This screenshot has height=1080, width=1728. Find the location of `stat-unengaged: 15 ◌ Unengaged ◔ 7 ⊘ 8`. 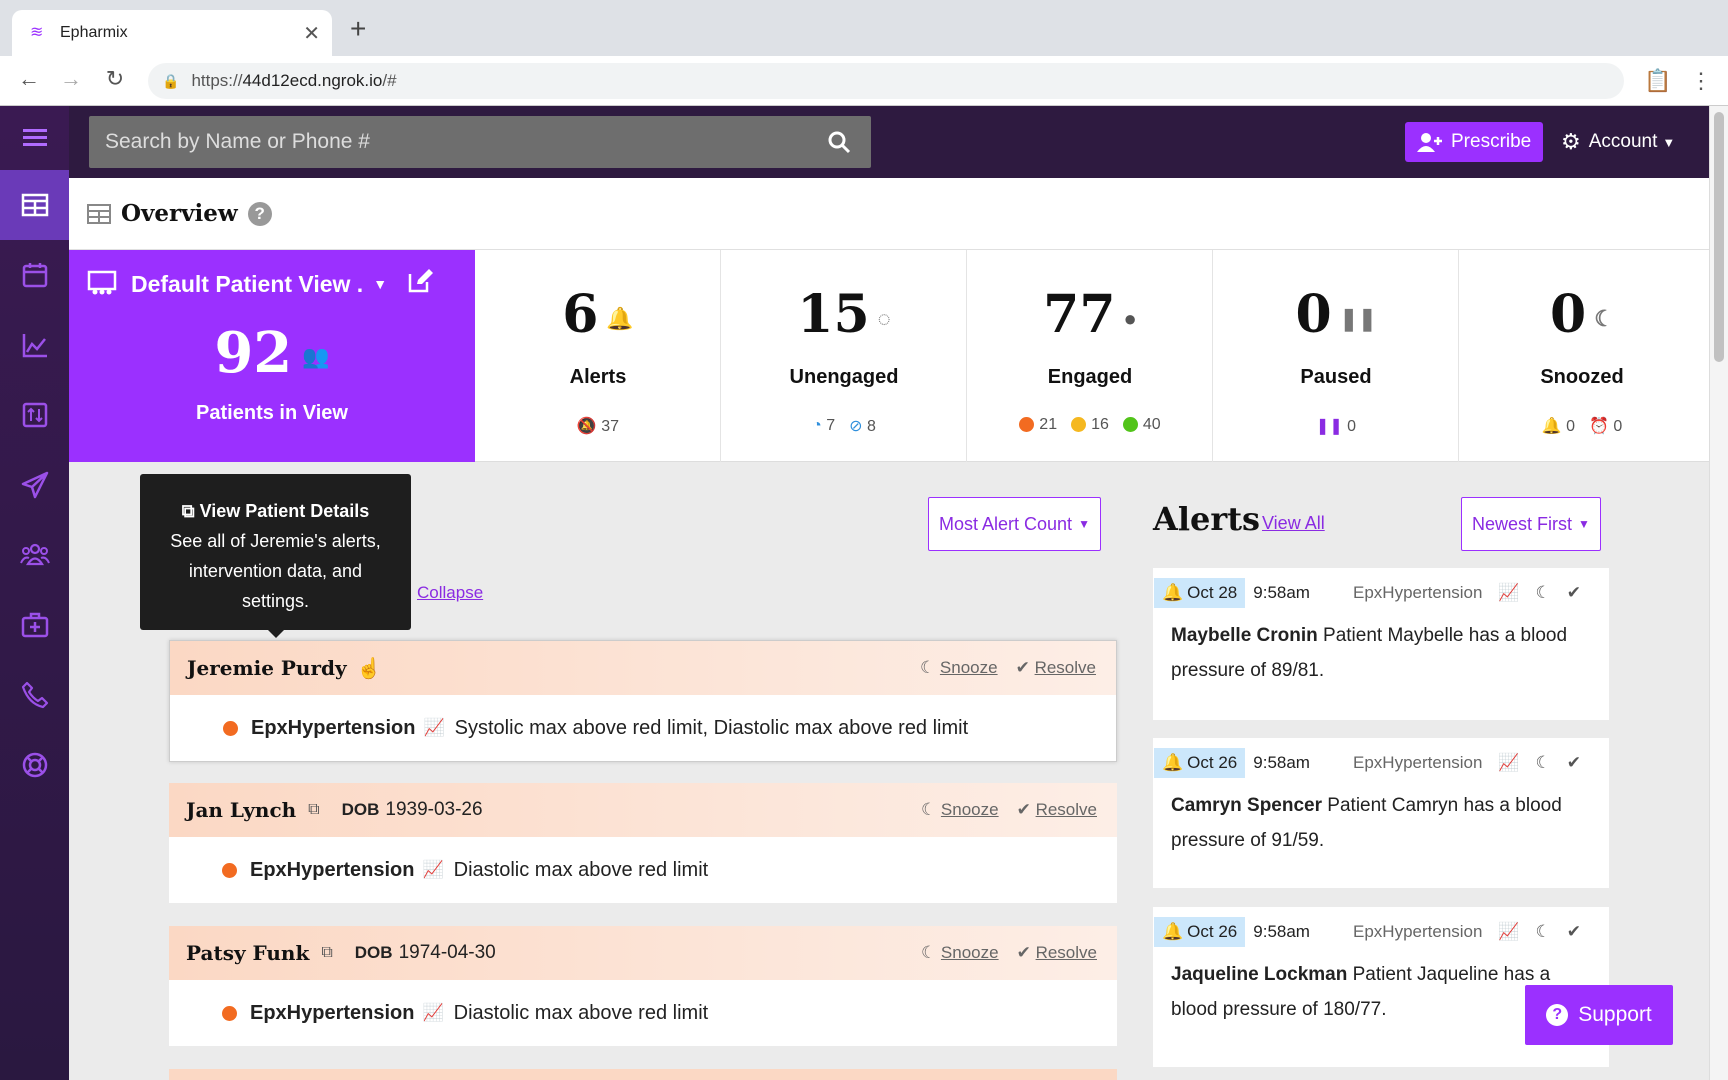

stat-unengaged: 15 ◌ Unengaged ◔ 7 ⊘ 8 is located at coordinates (844, 356).